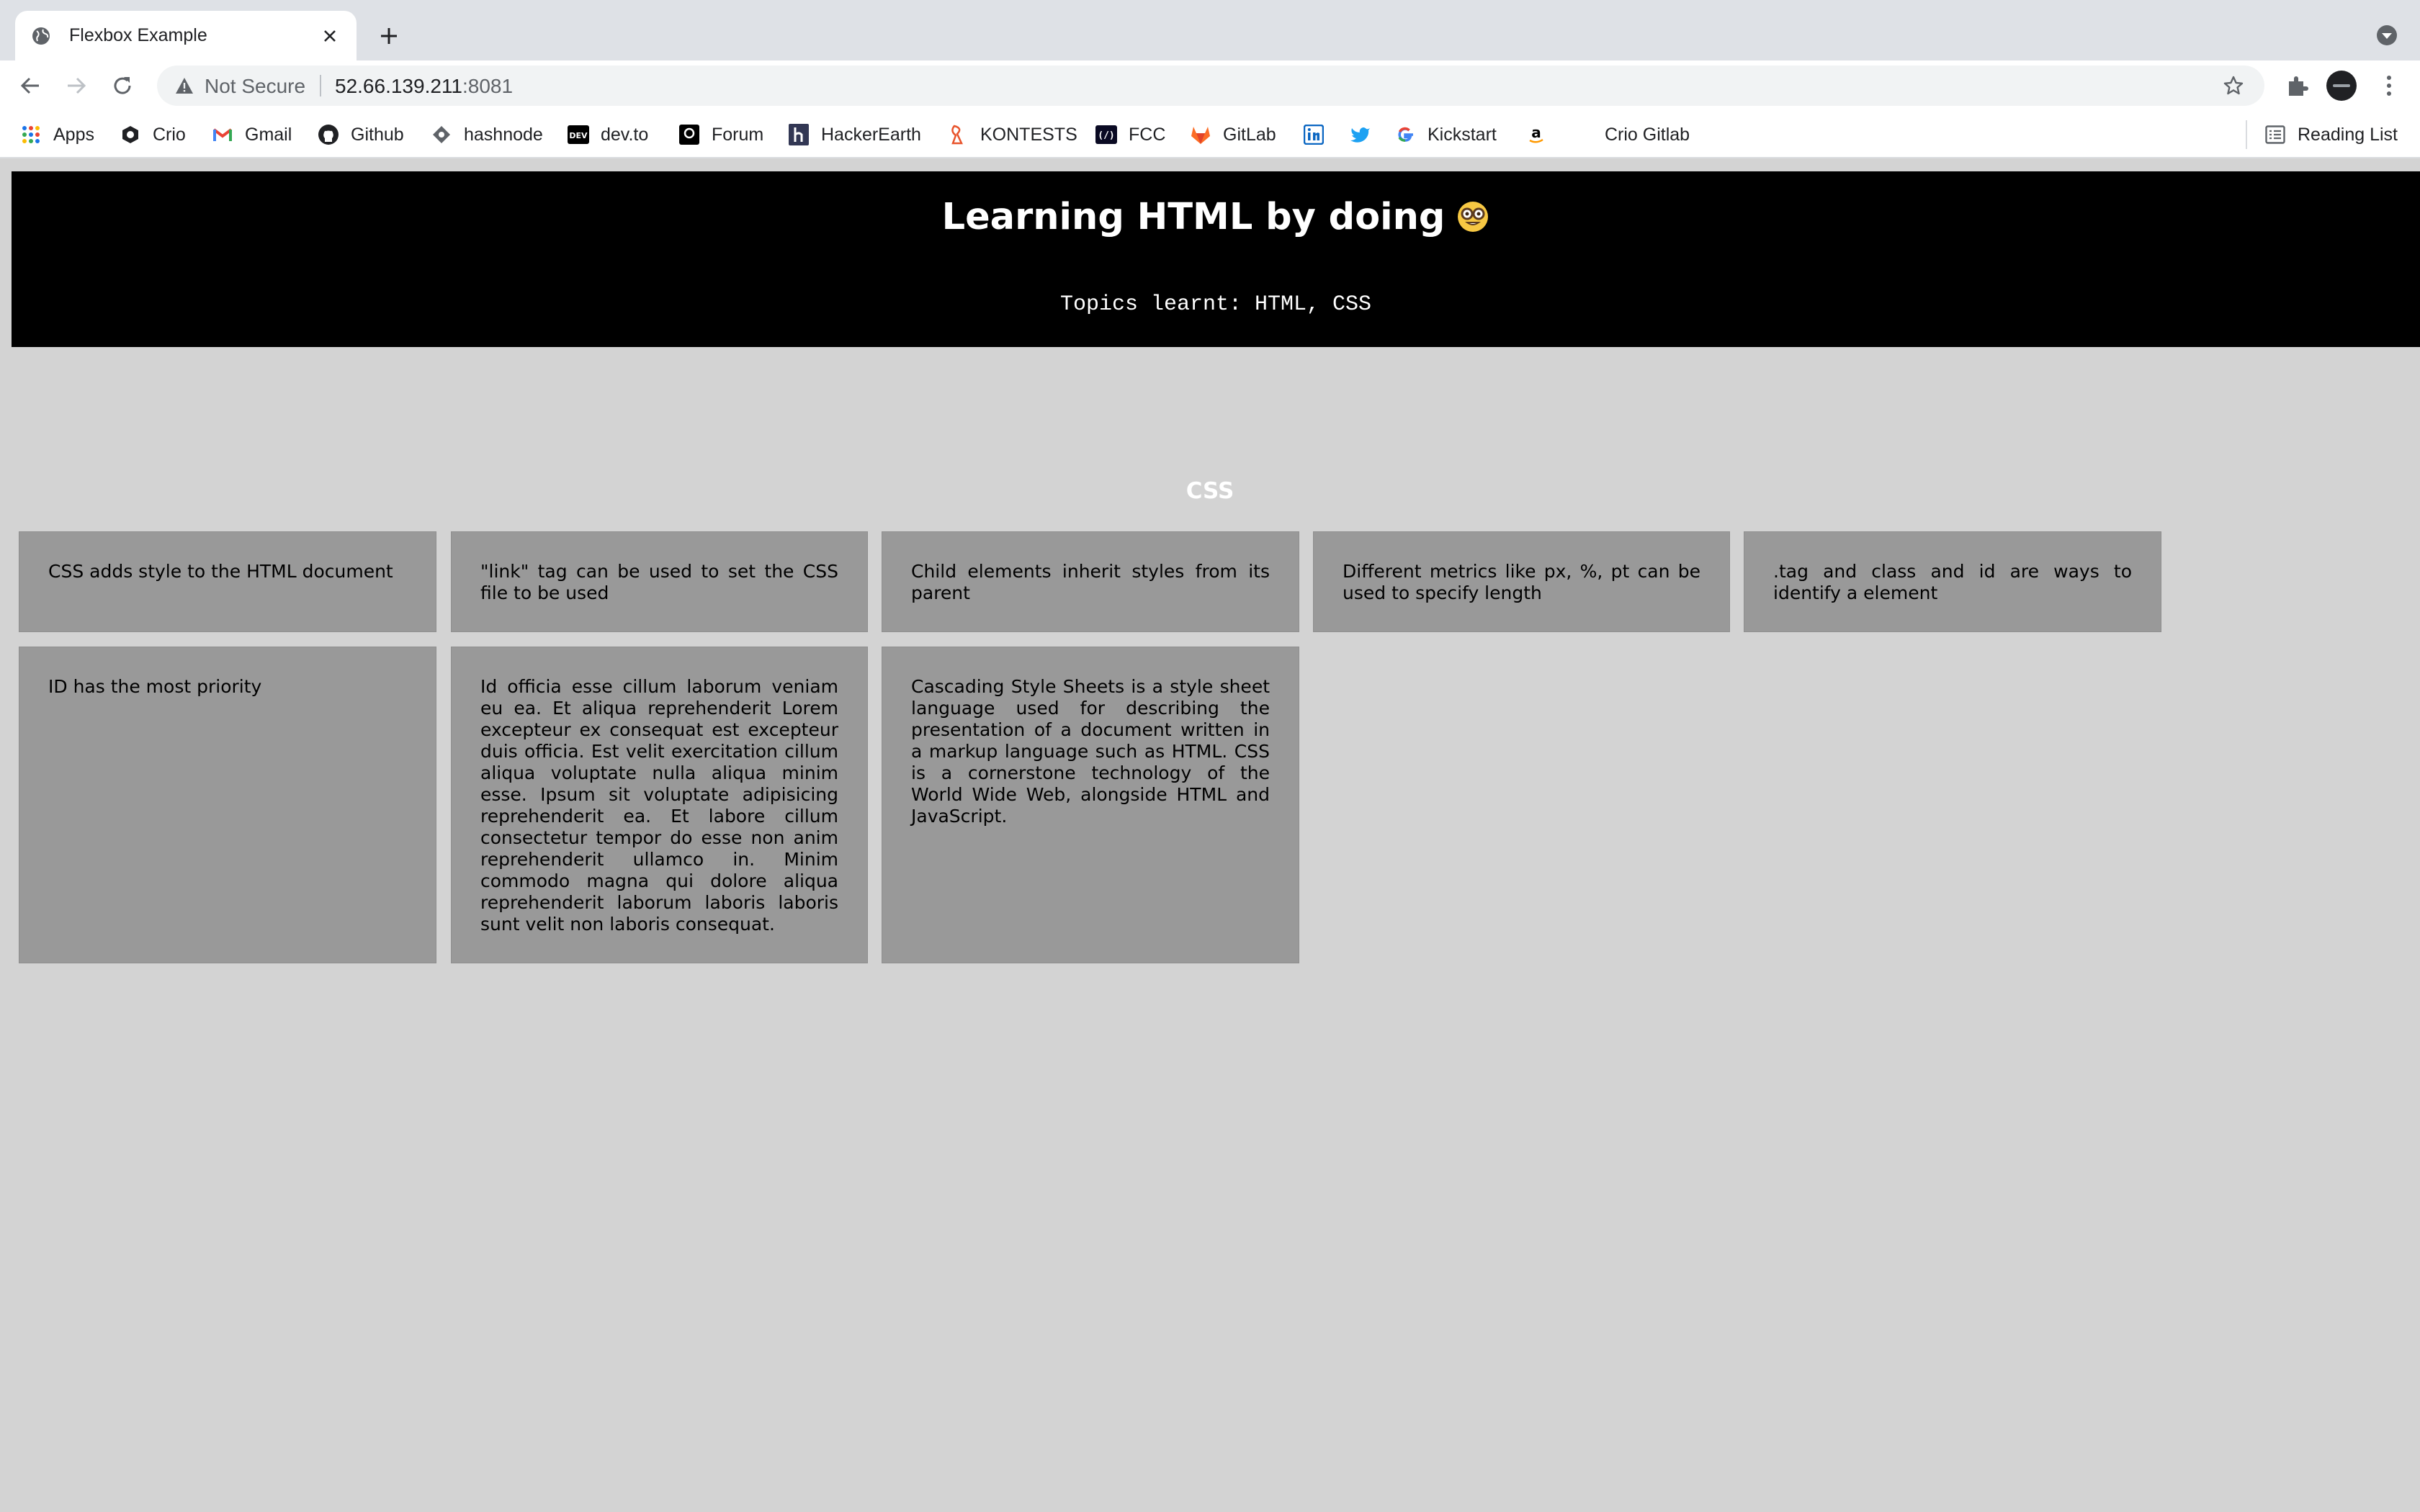 This screenshot has width=2420, height=1512. Describe the element at coordinates (2386, 35) in the screenshot. I see `tab-search-icon` at that location.